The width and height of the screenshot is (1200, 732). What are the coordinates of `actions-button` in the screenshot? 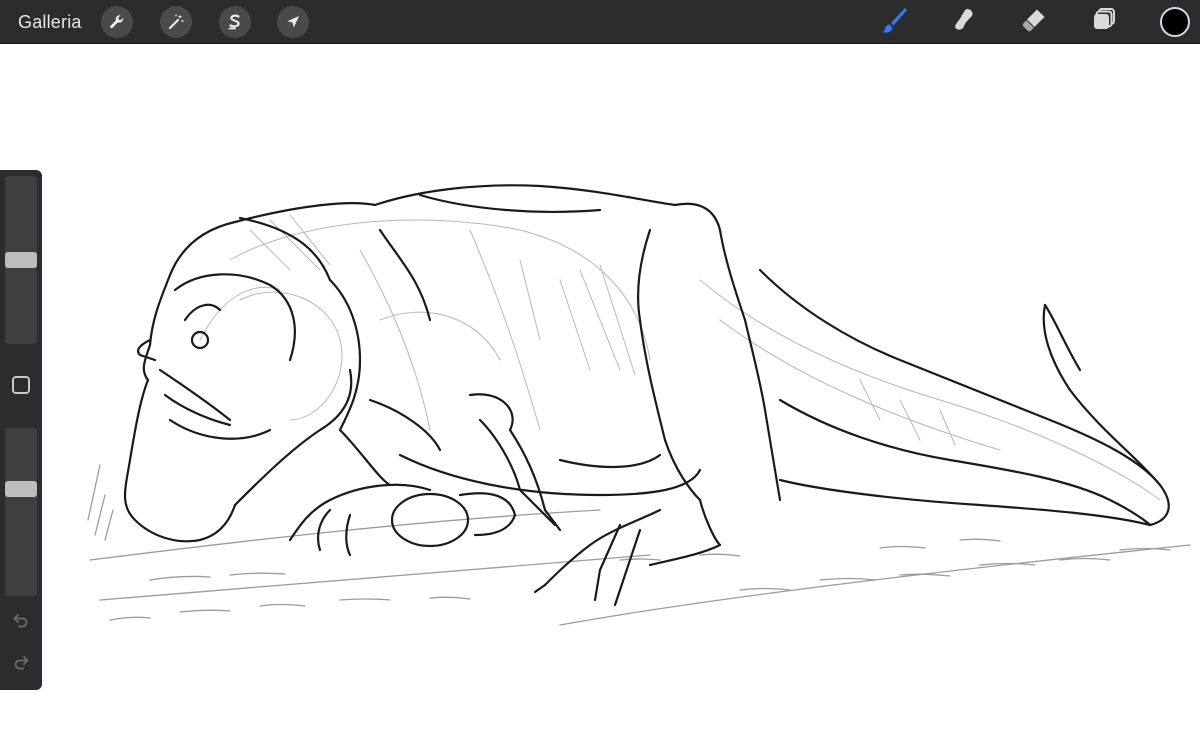 It's located at (117, 22).